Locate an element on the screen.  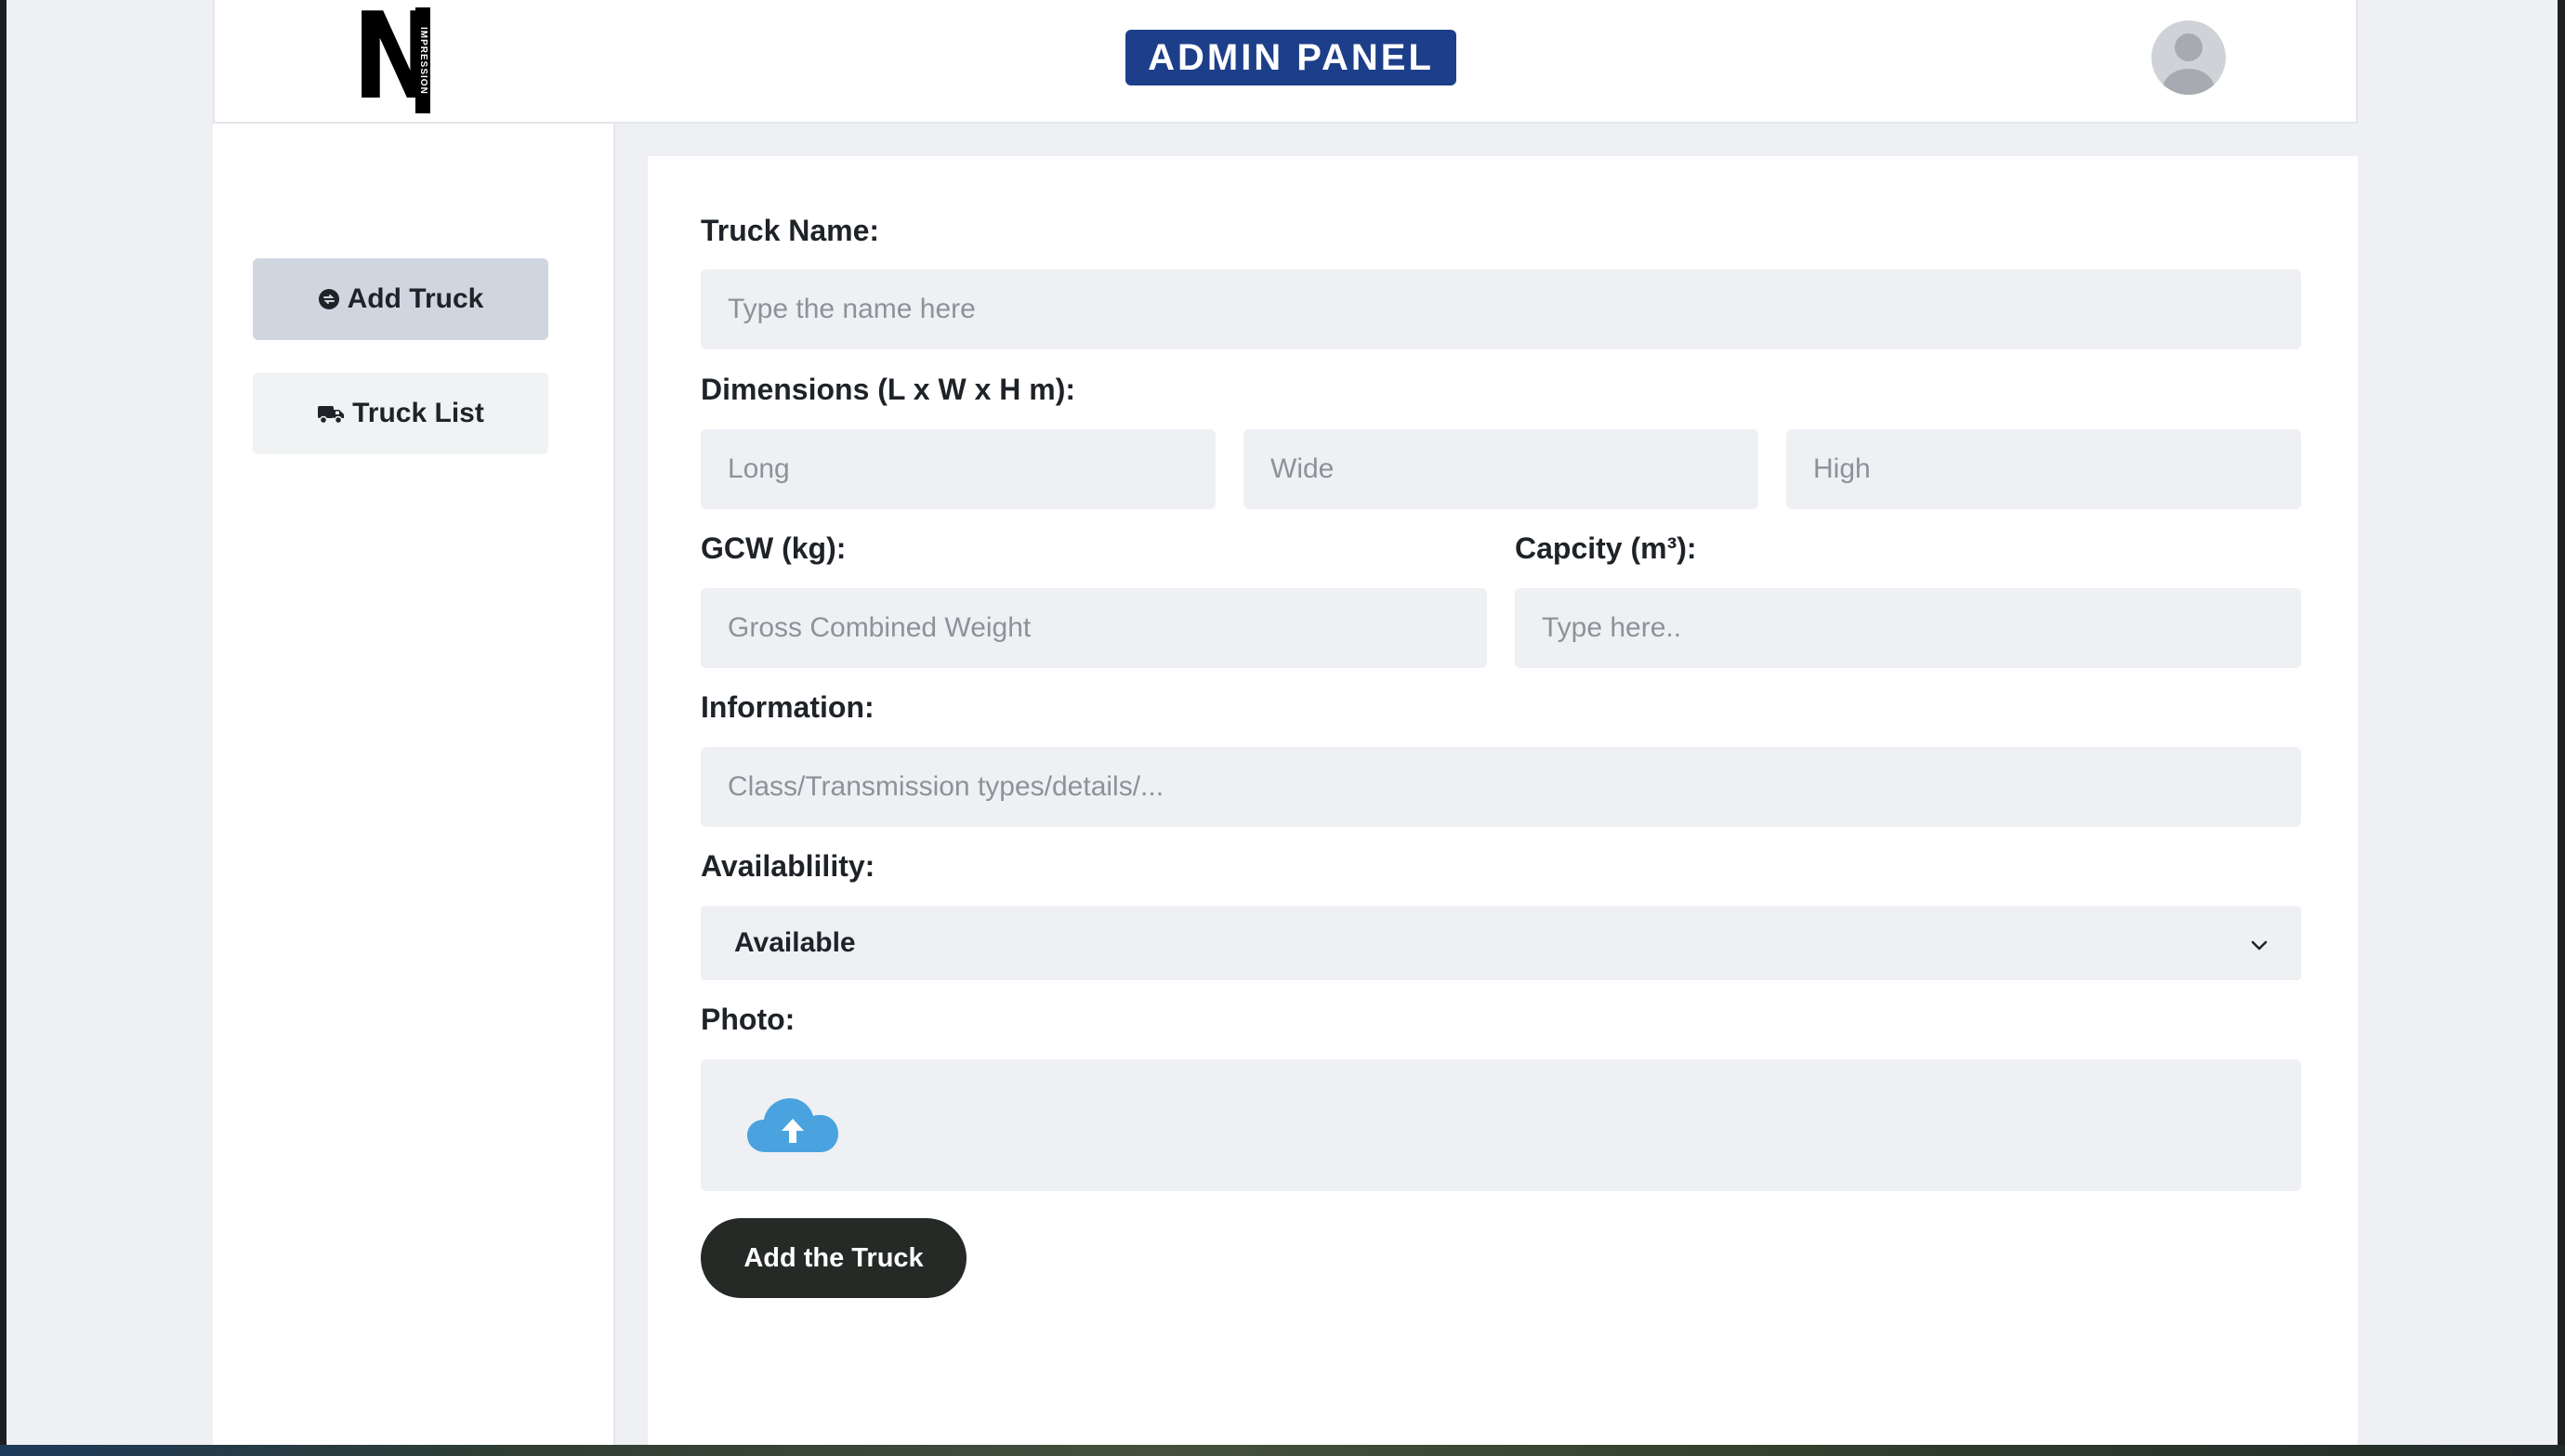
capacity-label: Capcity (m³): is located at coordinates (1606, 548).